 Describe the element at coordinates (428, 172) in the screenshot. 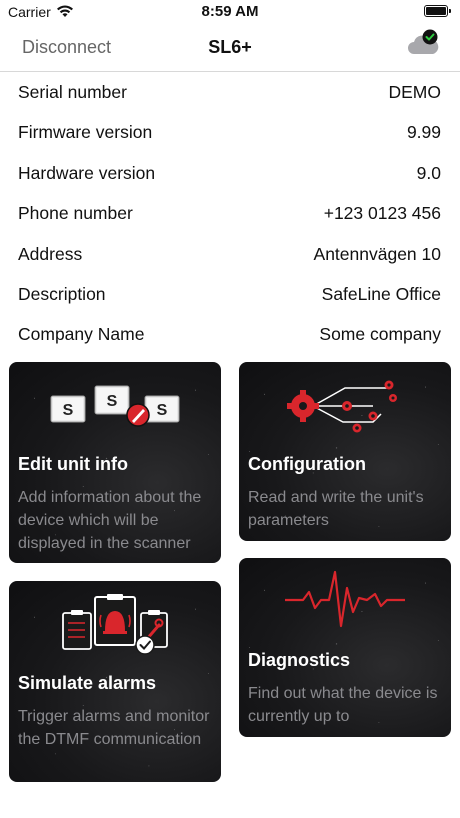

I see `info-value: 9.0` at that location.